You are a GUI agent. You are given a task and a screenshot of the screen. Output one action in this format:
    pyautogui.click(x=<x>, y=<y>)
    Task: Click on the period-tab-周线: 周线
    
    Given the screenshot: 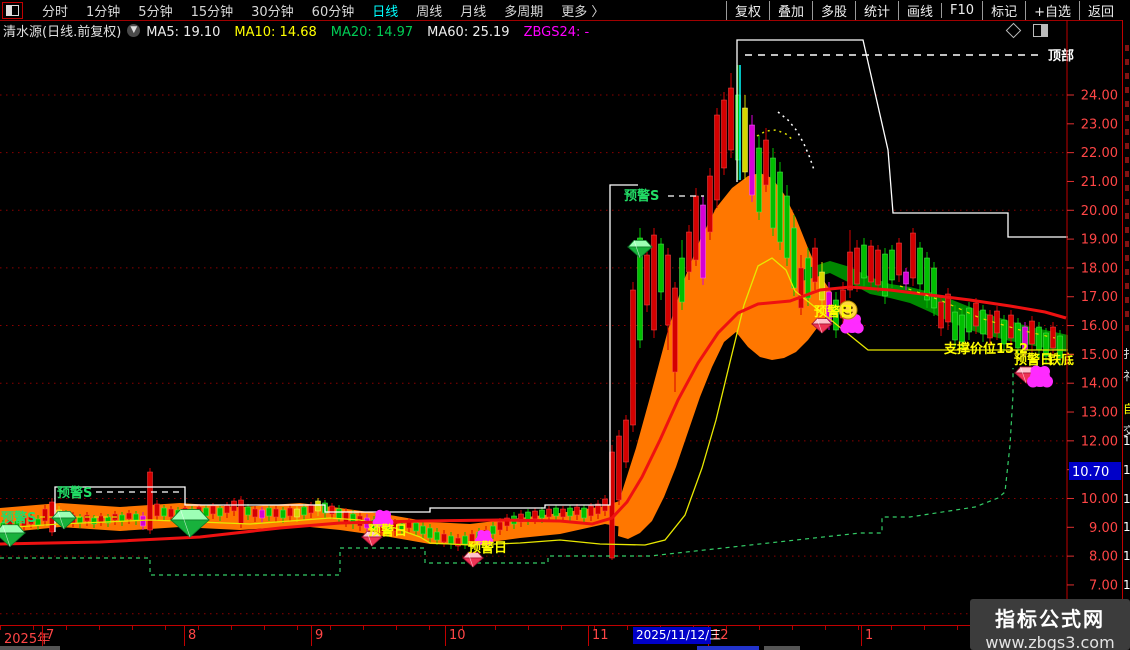 What is the action you would take?
    pyautogui.click(x=429, y=10)
    